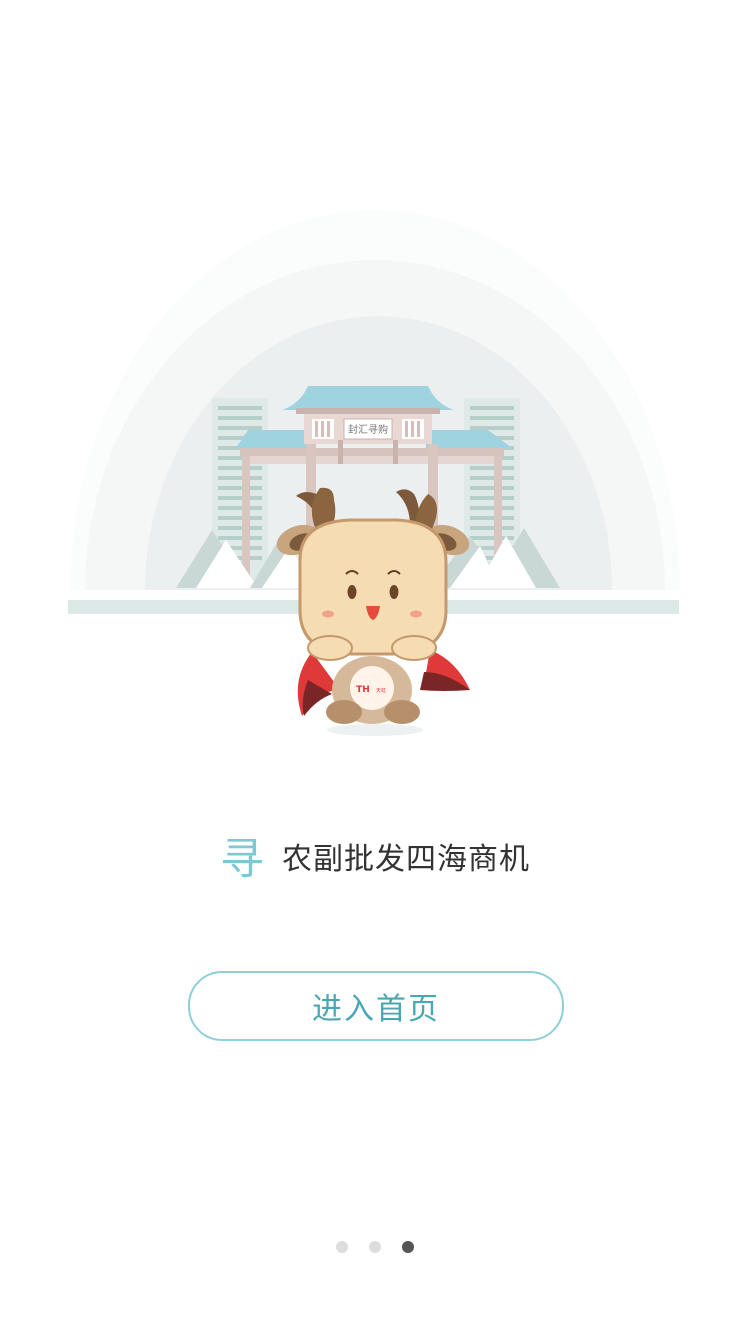 Image resolution: width=750 pixels, height=1334 pixels. What do you see at coordinates (373, 611) in the screenshot?
I see `mascot: TH 天虹` at bounding box center [373, 611].